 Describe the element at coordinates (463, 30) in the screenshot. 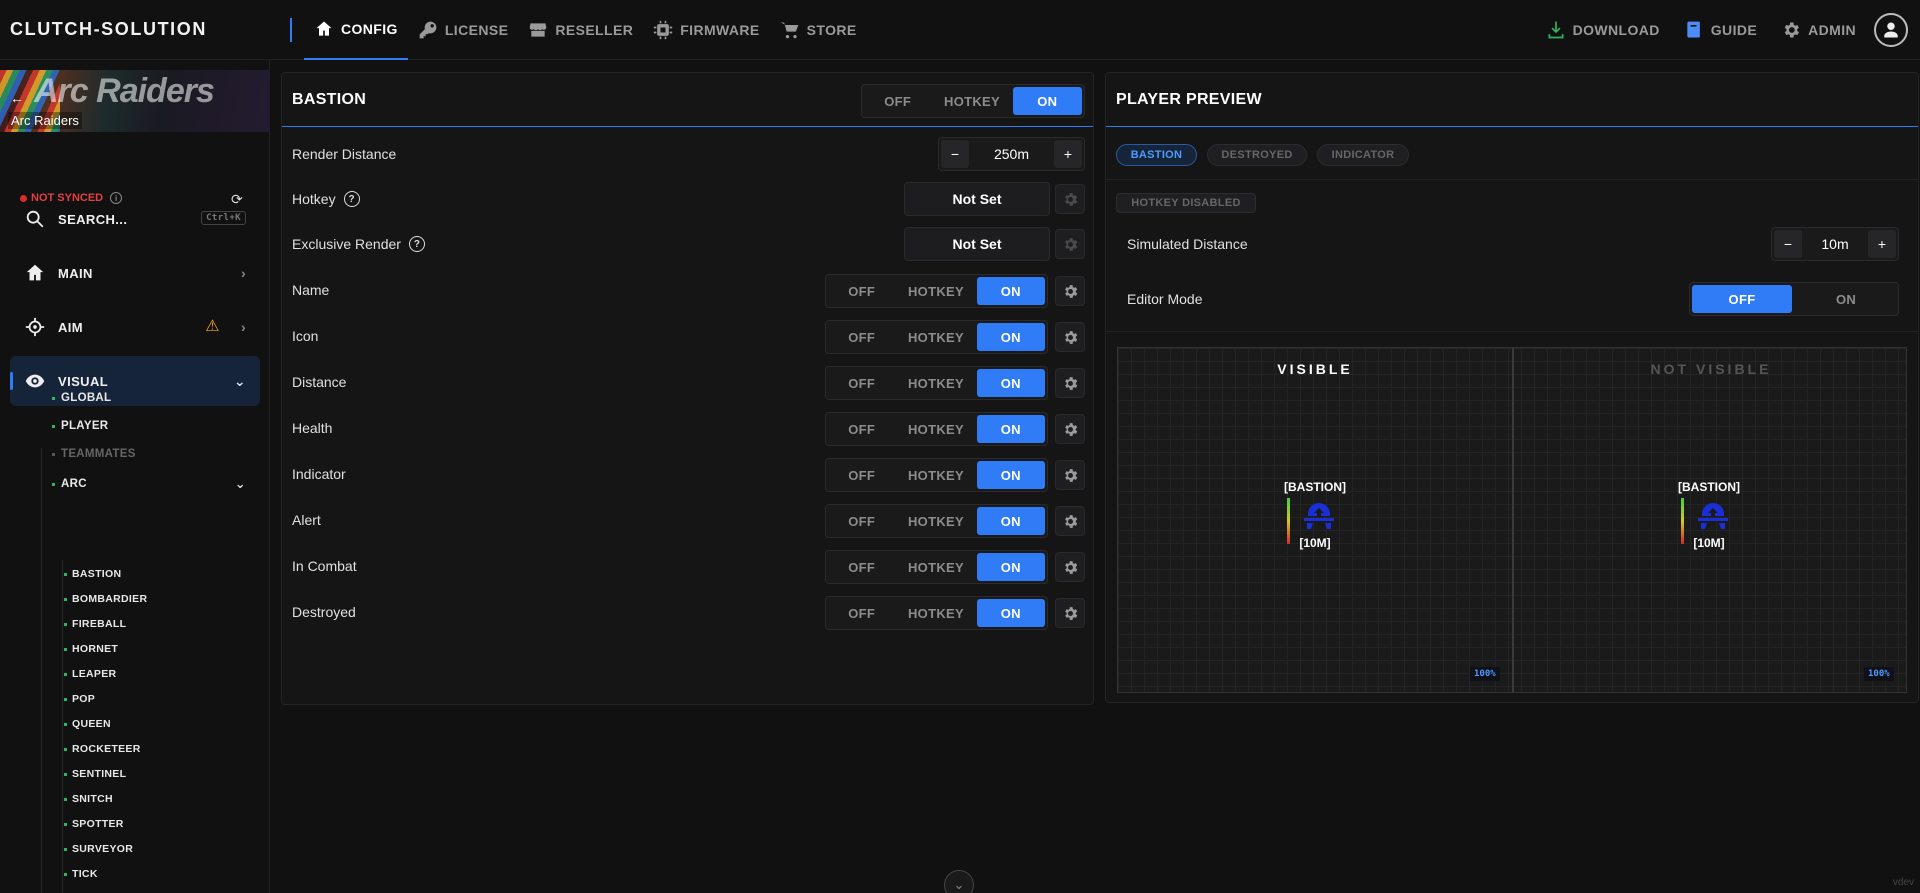

I see `nav-license: LICENSE` at that location.